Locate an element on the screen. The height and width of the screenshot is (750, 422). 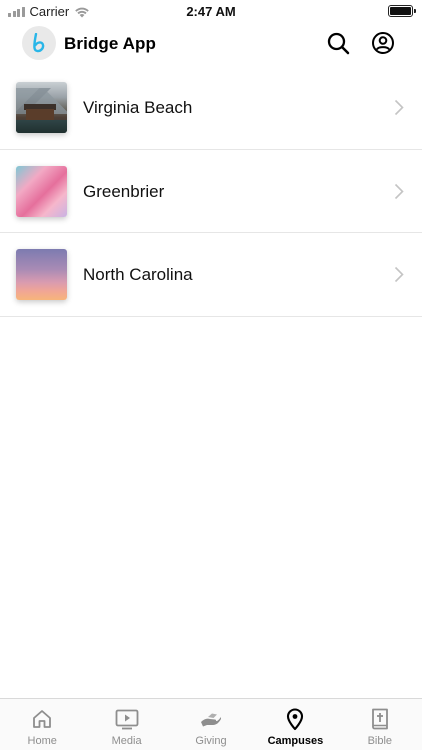
tab-label: Giving is located at coordinates (211, 741).